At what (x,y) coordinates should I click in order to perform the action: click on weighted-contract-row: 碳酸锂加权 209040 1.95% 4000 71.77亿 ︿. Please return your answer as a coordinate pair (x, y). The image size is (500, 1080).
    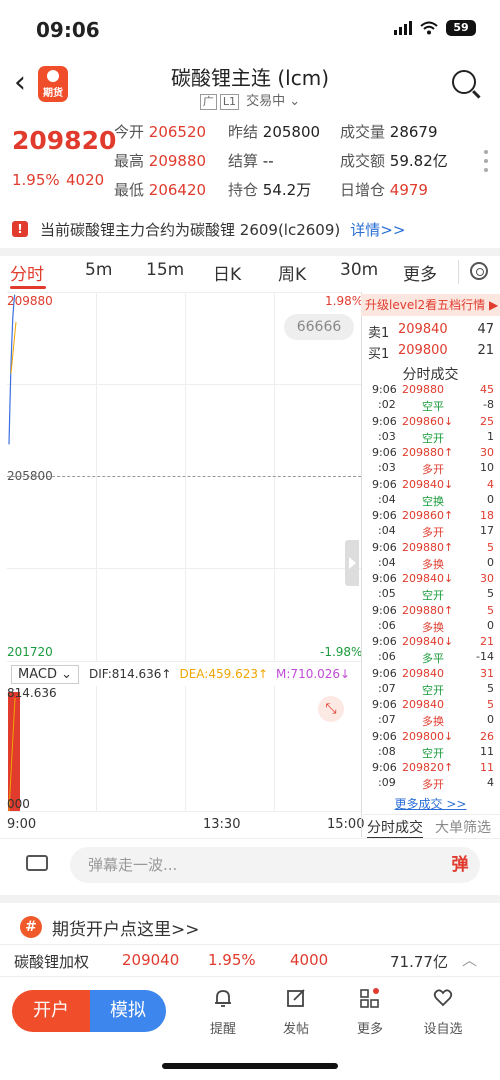
    Looking at the image, I should click on (250, 960).